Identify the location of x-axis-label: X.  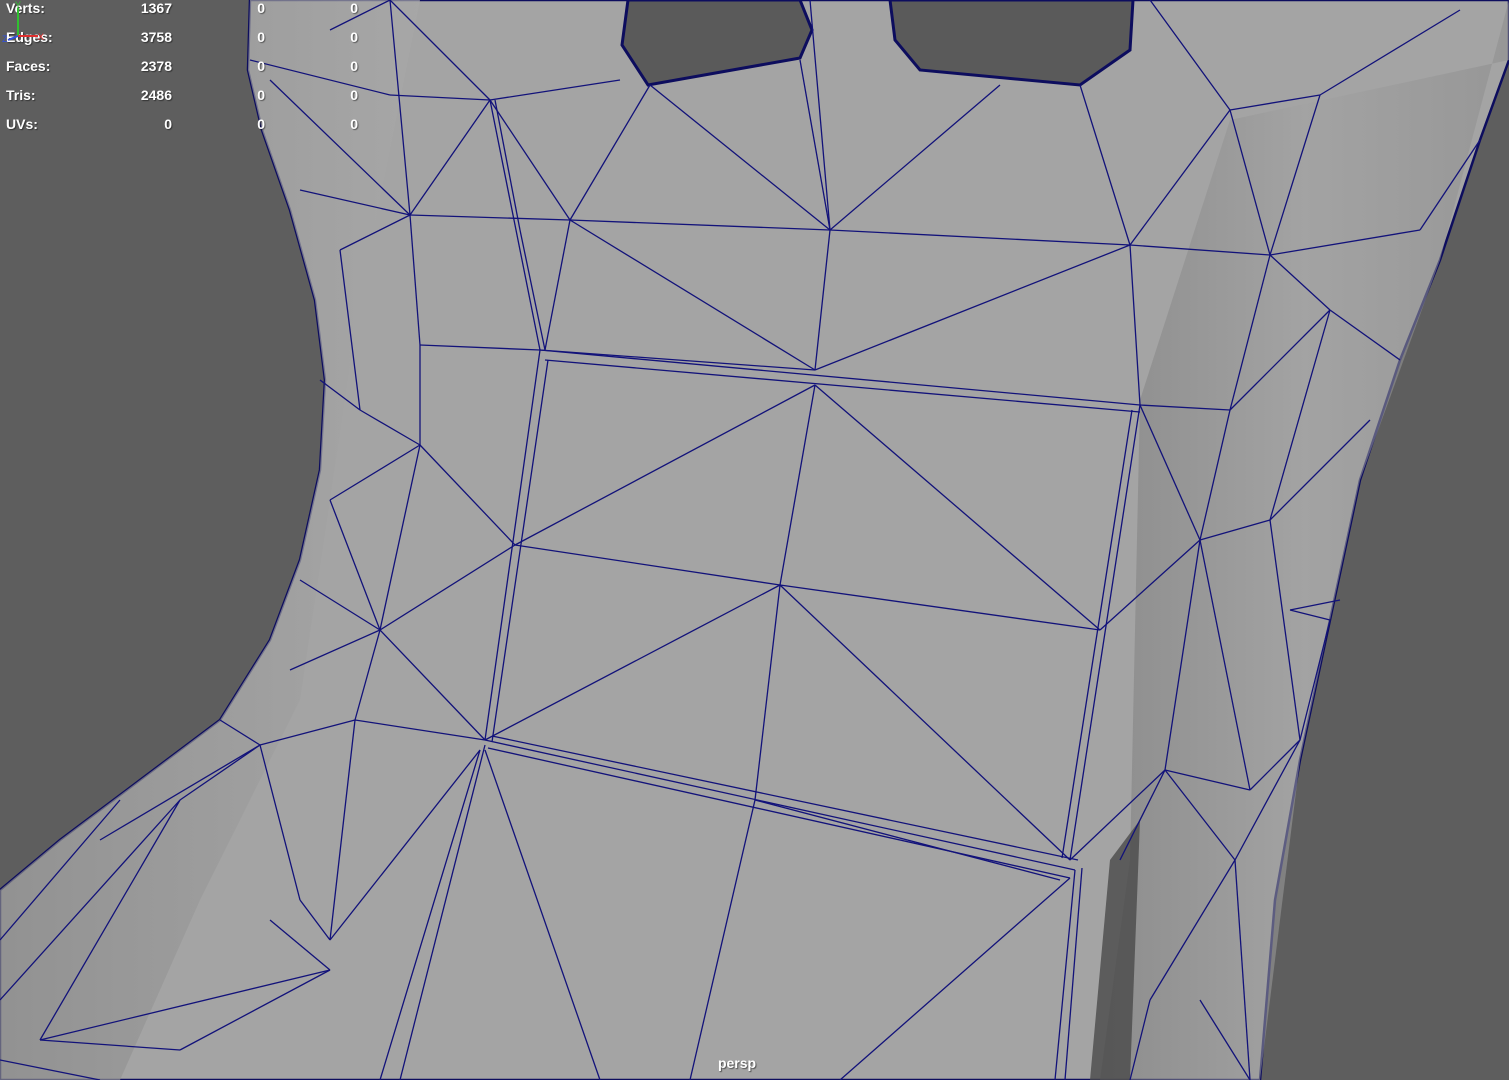
(41, 37).